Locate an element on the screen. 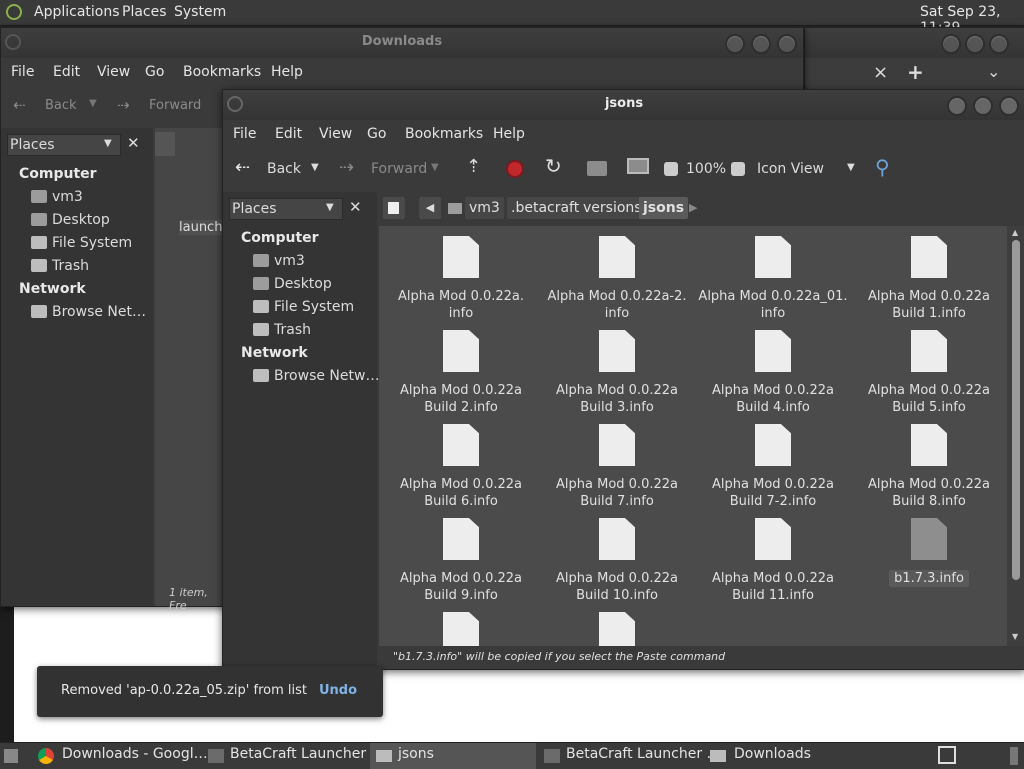 This screenshot has height=769, width=1024. close-tab-icon: × is located at coordinates (880, 72).